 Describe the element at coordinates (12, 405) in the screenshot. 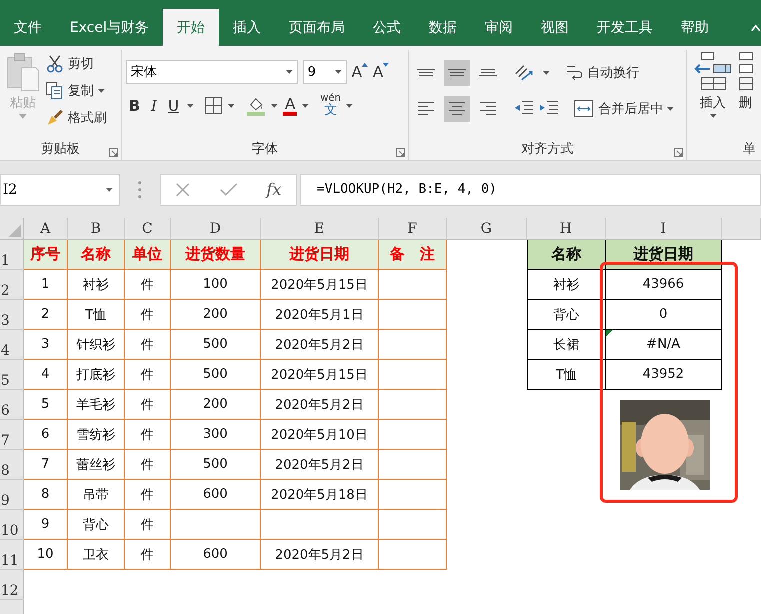

I see `row-header: 6` at that location.